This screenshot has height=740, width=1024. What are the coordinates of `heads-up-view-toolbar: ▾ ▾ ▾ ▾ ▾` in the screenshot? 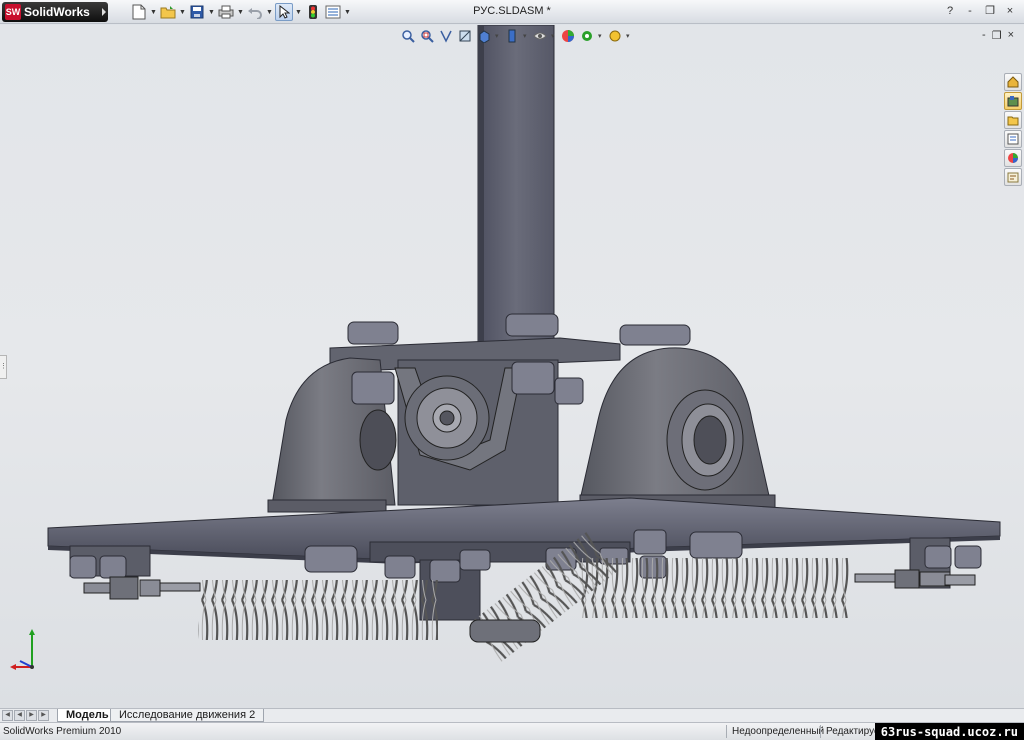 It's located at (516, 36).